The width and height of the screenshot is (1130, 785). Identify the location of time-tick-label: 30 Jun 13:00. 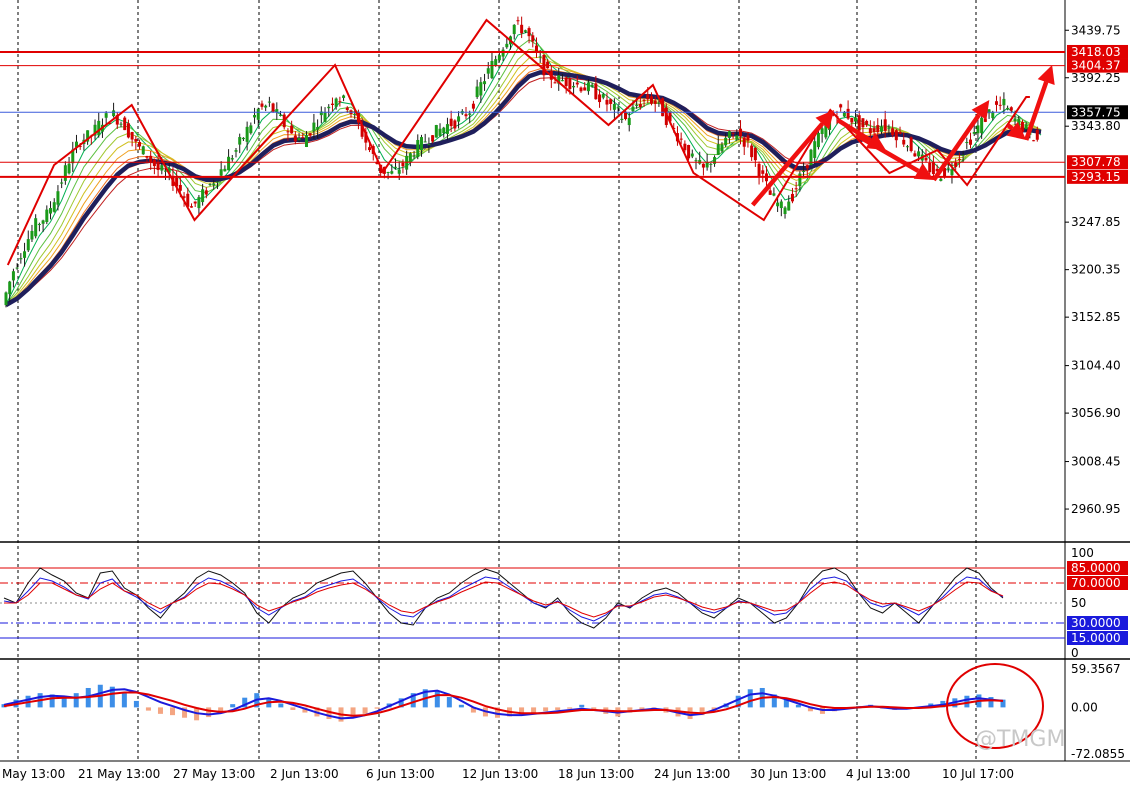
(788, 774).